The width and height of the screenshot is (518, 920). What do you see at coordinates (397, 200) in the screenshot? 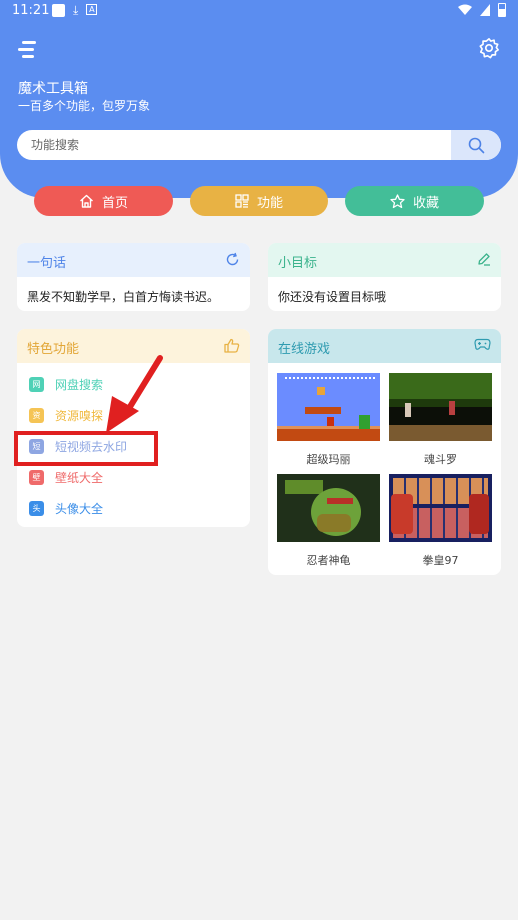
I see `star-icon` at bounding box center [397, 200].